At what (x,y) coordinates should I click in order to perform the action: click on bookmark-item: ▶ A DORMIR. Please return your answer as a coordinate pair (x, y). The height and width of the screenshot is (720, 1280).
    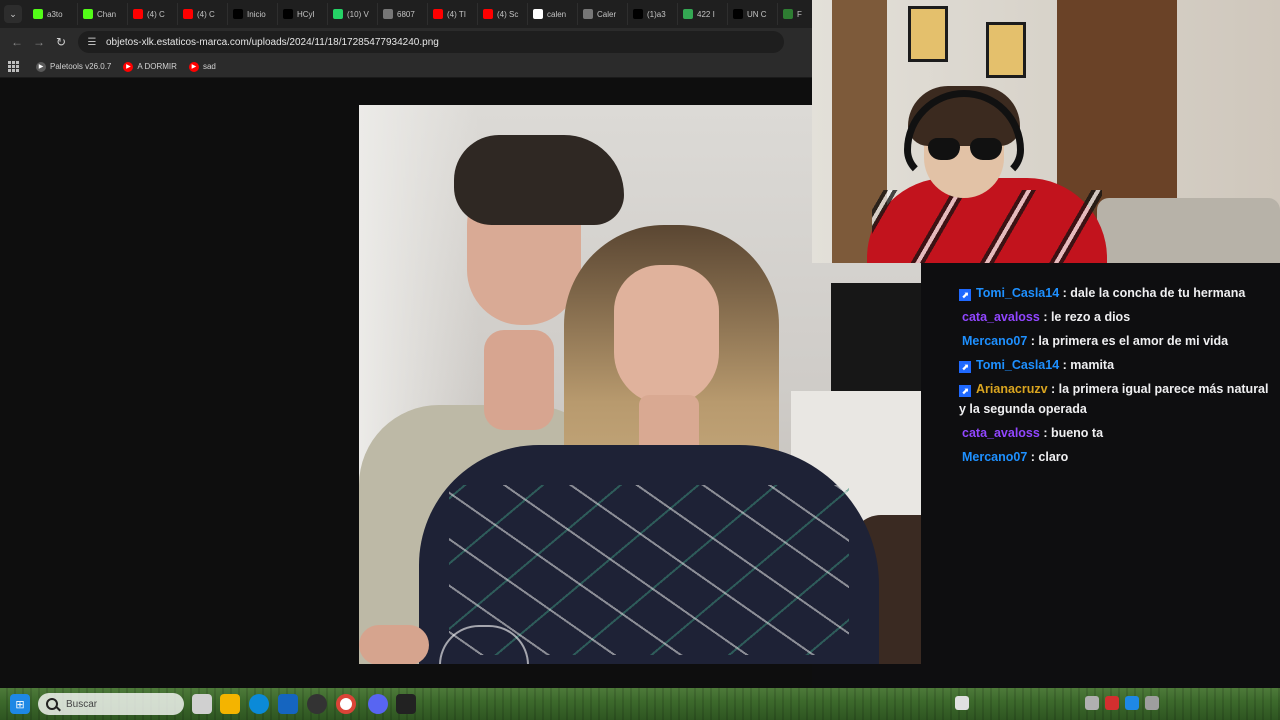
    Looking at the image, I should click on (150, 66).